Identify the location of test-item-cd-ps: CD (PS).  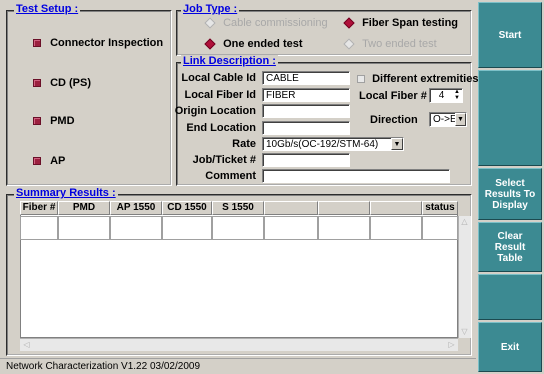
(62, 83).